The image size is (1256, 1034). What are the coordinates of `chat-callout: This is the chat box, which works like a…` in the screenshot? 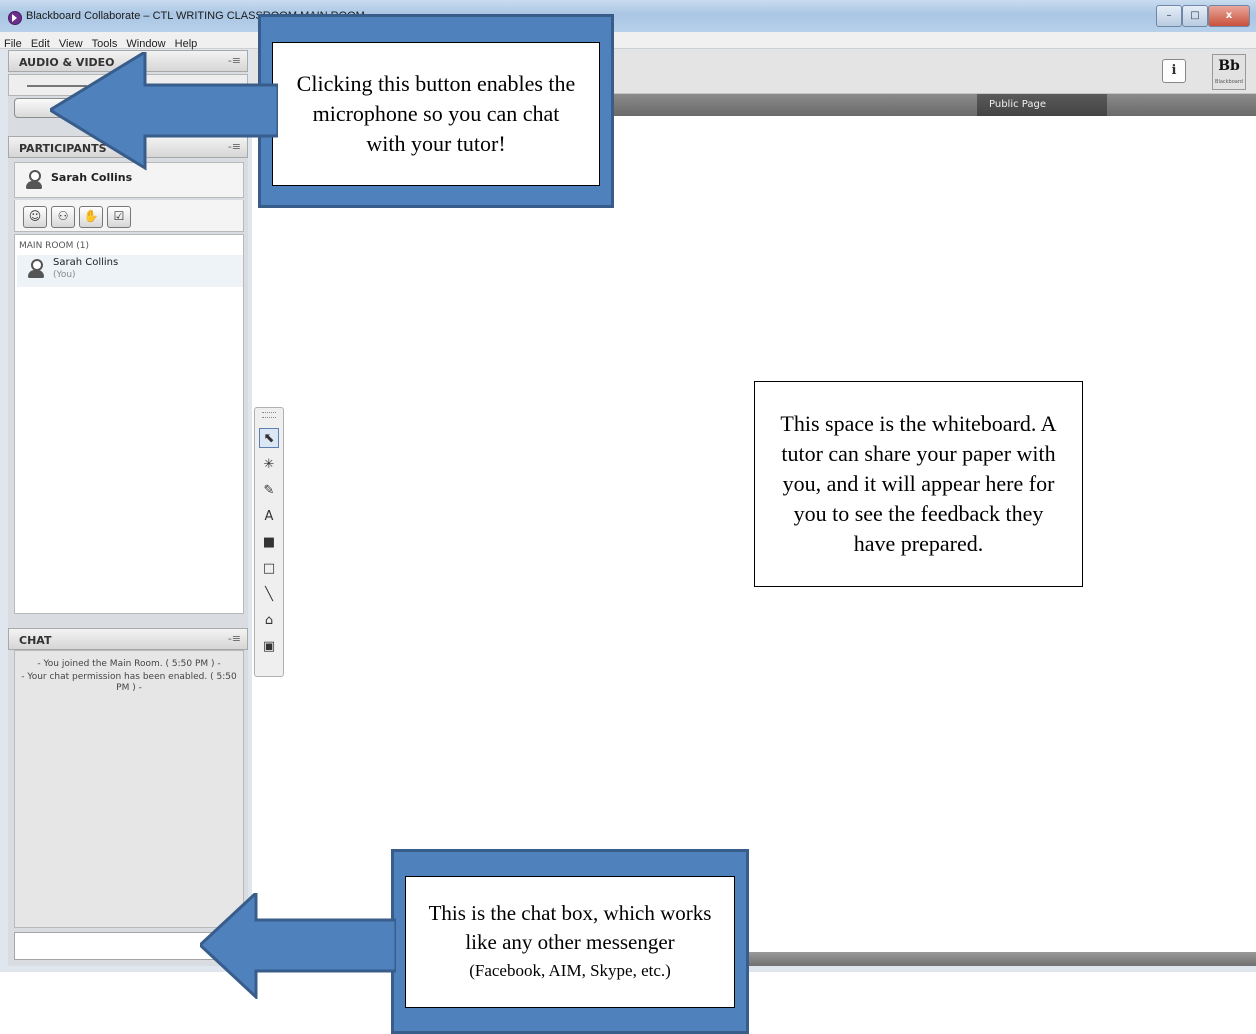 It's located at (570, 941).